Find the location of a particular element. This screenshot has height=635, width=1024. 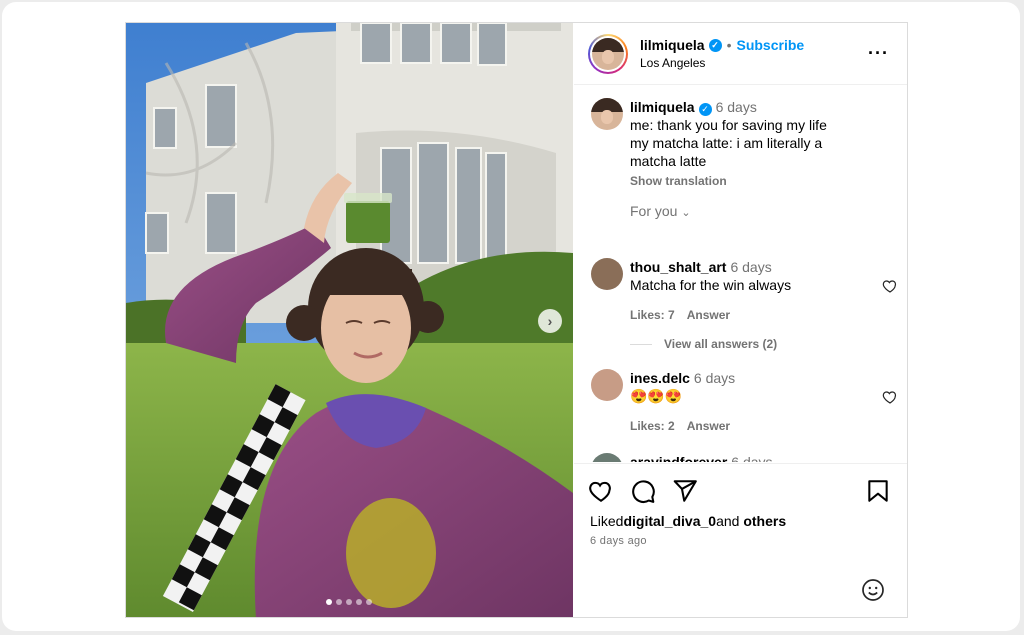

post-location: Los Angeles is located at coordinates (722, 63).